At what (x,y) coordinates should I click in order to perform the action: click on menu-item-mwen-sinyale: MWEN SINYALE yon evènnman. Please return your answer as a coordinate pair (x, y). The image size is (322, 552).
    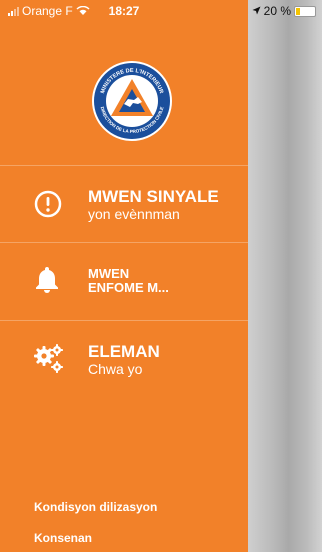
    Looking at the image, I should click on (124, 204).